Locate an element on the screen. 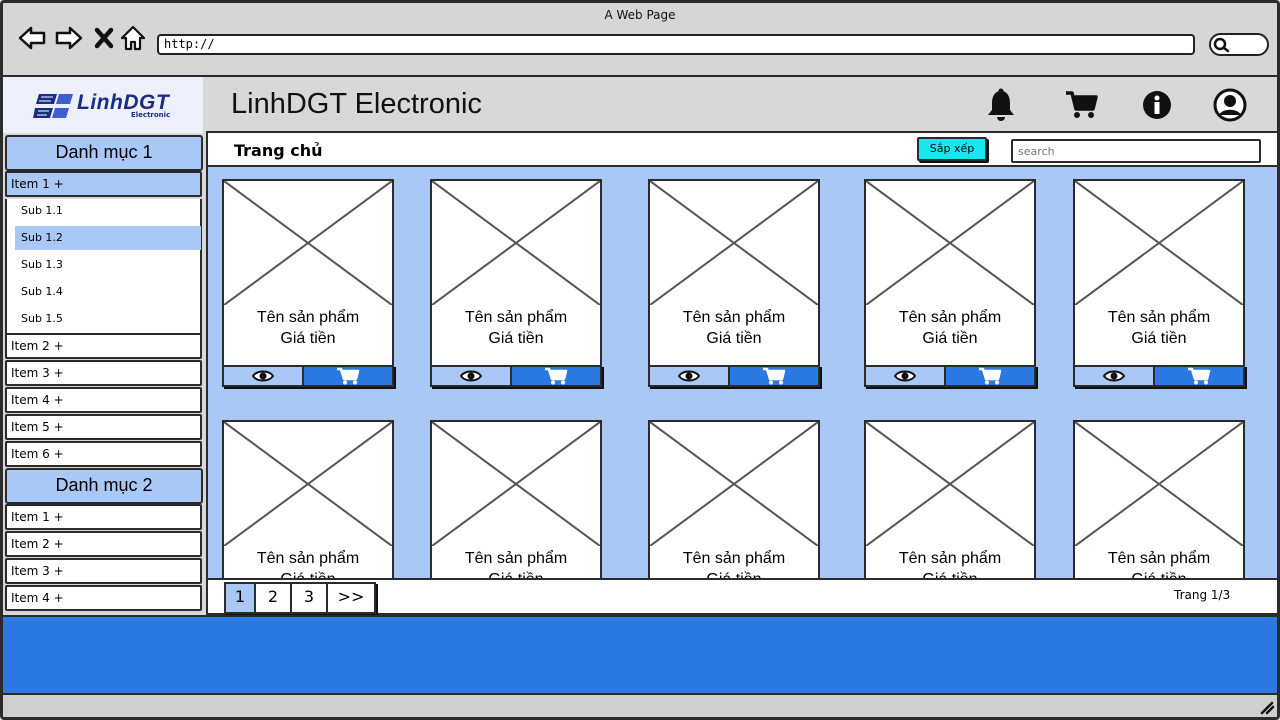 This screenshot has height=720, width=1280. sidebar-item-4: Item 4 + is located at coordinates (103, 400).